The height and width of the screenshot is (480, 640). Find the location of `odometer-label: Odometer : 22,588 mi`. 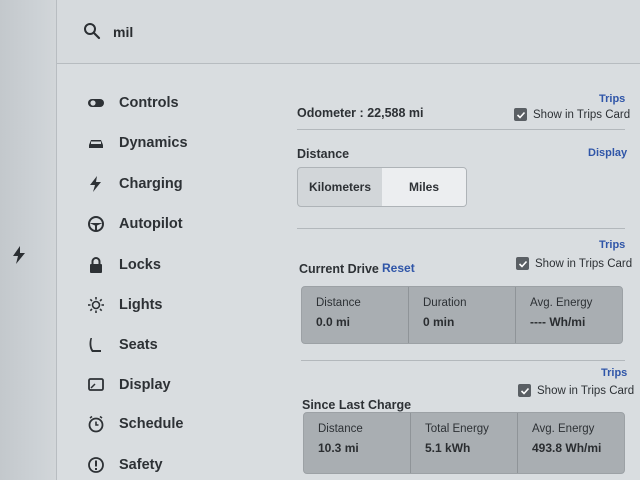

odometer-label: Odometer : 22,588 mi is located at coordinates (360, 113).